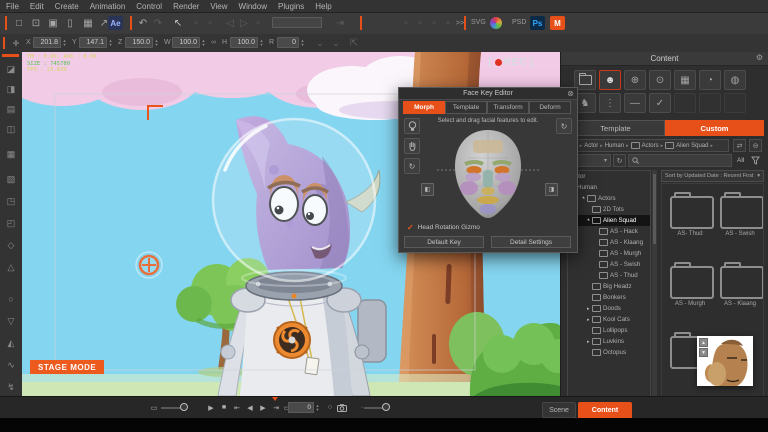 The width and height of the screenshot is (768, 432). I want to click on folder-label: AS- Thud, so click(690, 234).